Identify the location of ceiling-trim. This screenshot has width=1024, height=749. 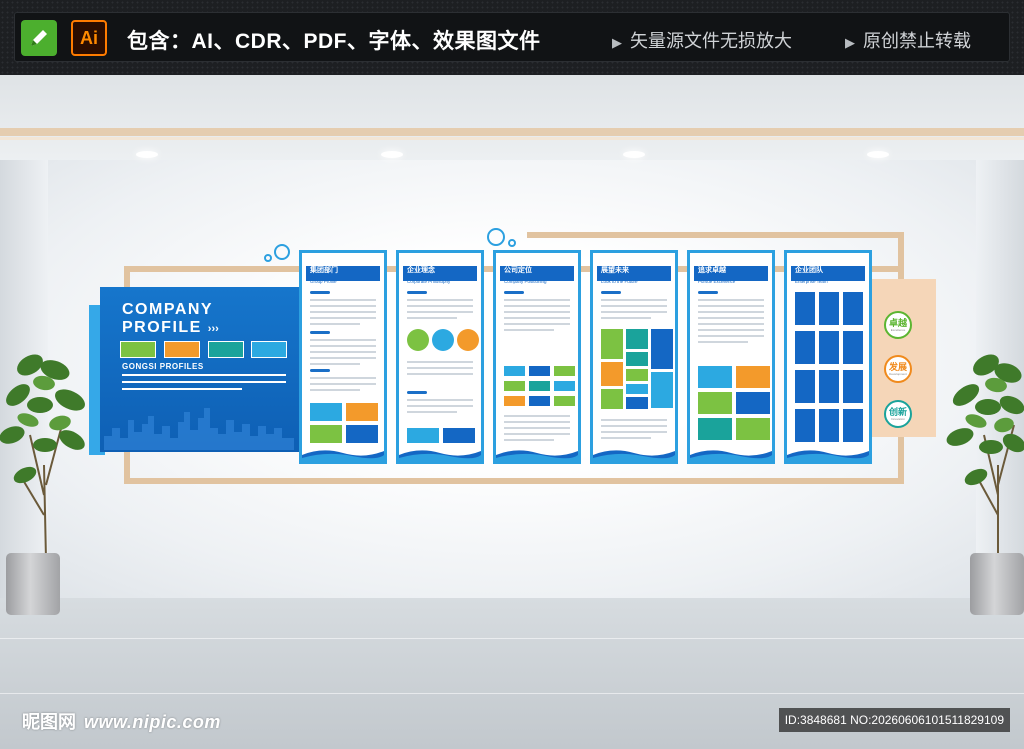
(512, 132).